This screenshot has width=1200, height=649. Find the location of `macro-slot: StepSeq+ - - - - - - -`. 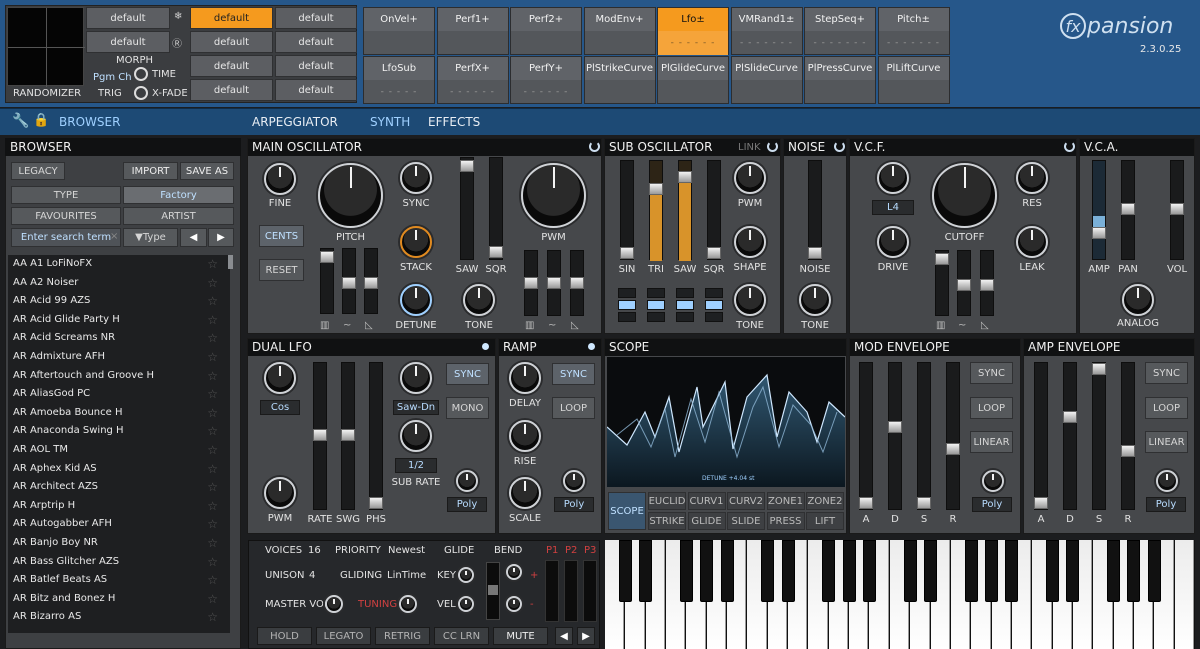

macro-slot: StepSeq+ - - - - - - - is located at coordinates (840, 31).